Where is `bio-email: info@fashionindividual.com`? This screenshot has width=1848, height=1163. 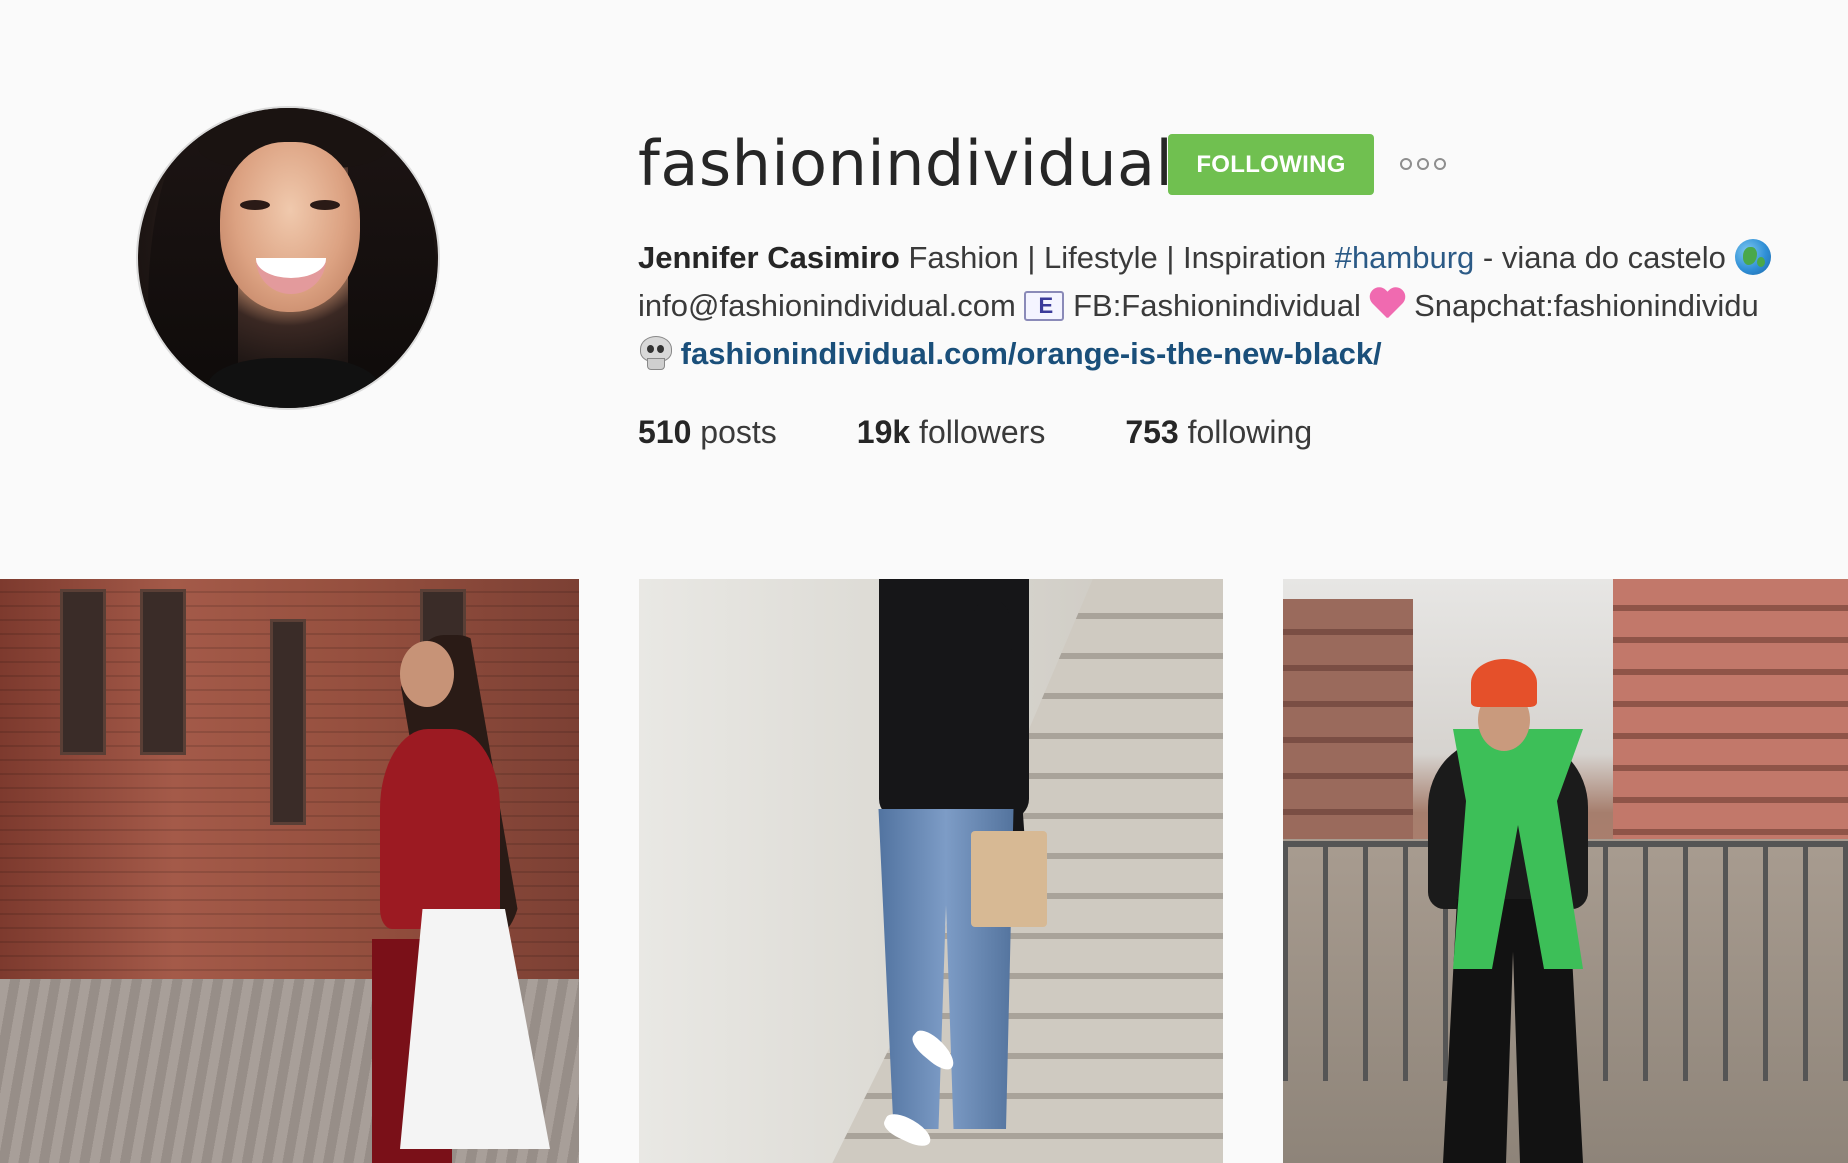 bio-email: info@fashionindividual.com is located at coordinates (831, 305).